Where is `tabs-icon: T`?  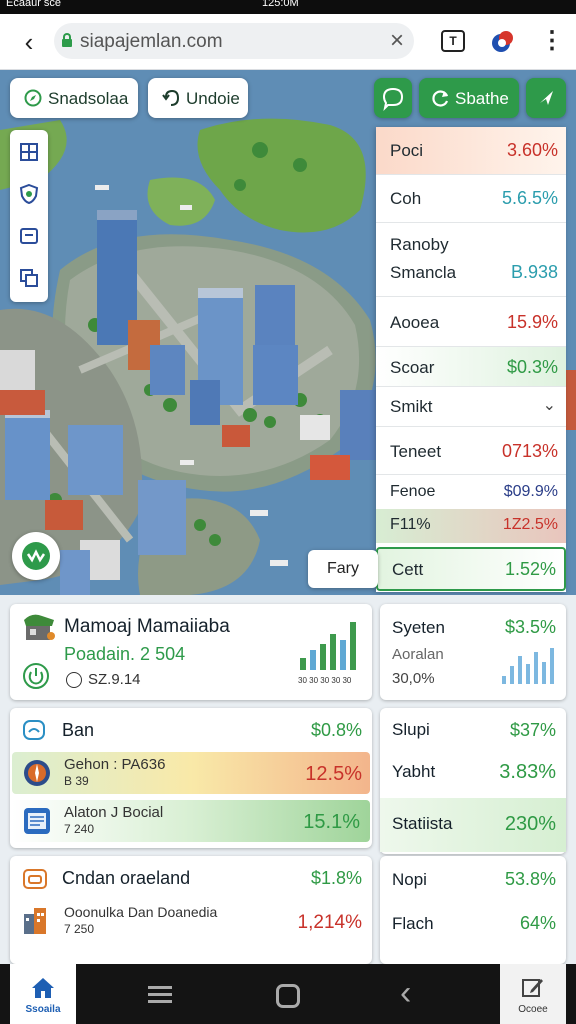
tabs-icon: T is located at coordinates (453, 41).